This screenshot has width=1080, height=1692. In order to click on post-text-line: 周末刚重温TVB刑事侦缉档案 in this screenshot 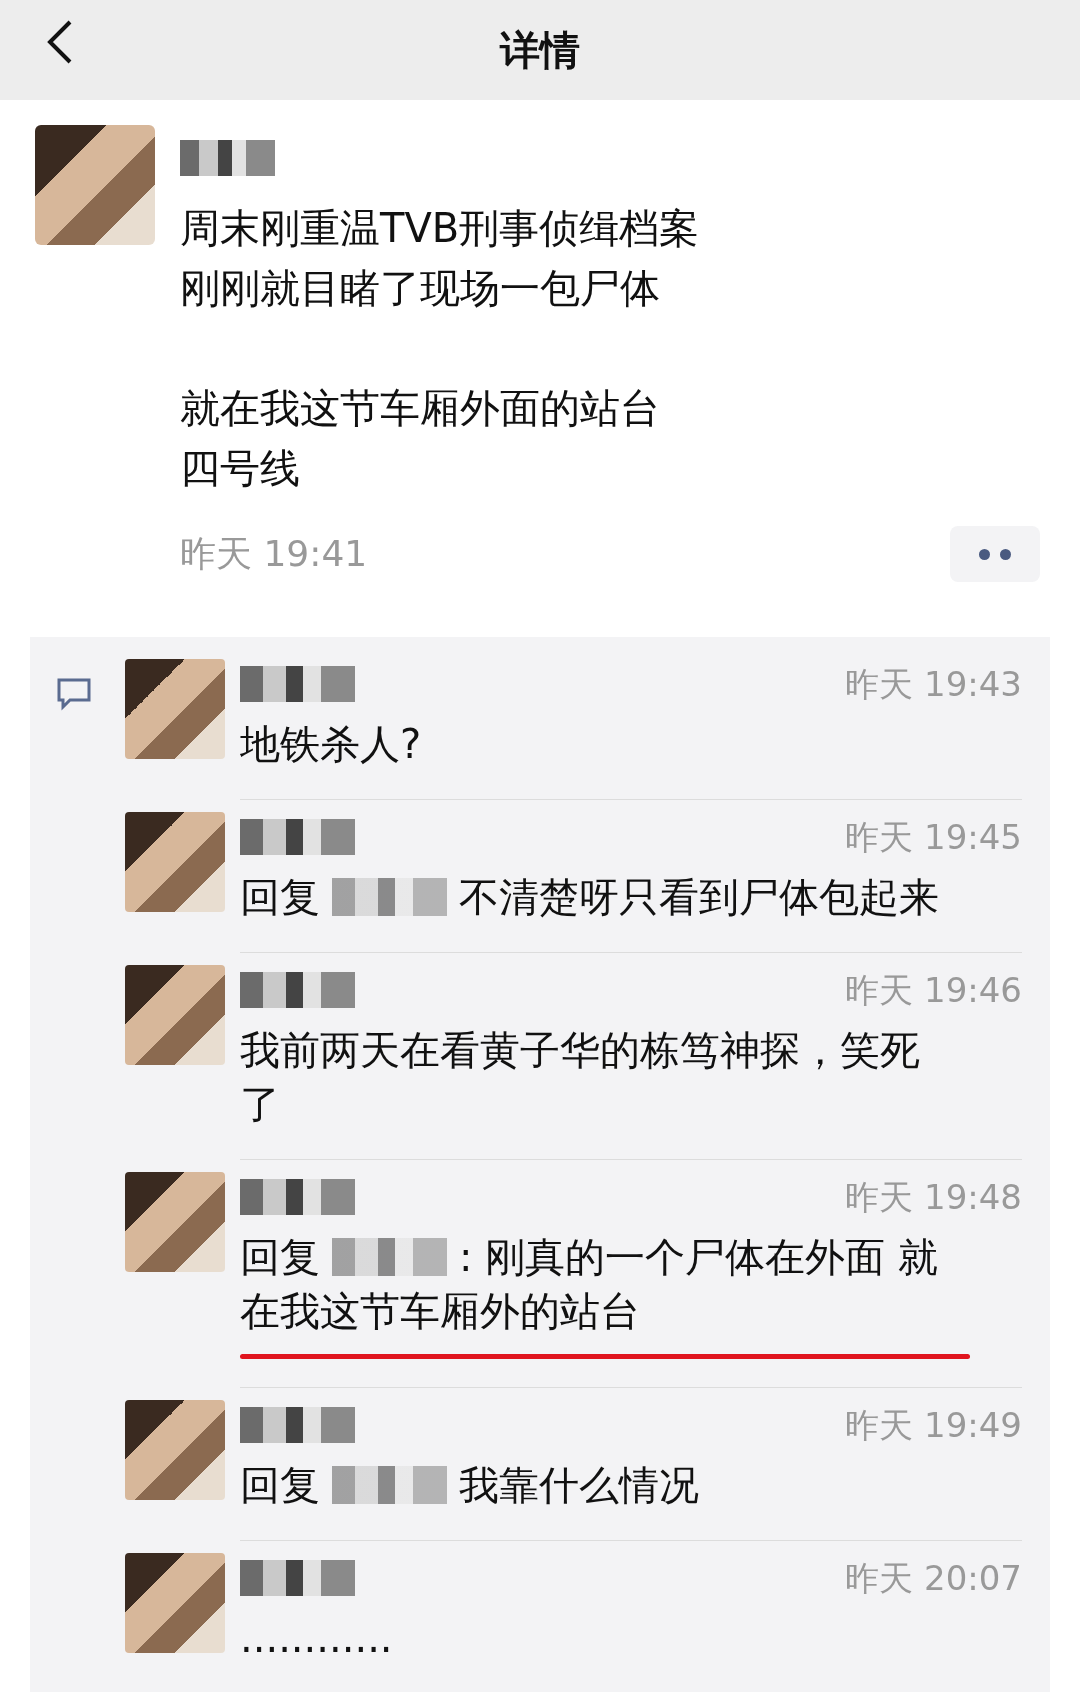, I will do `click(440, 228)`.